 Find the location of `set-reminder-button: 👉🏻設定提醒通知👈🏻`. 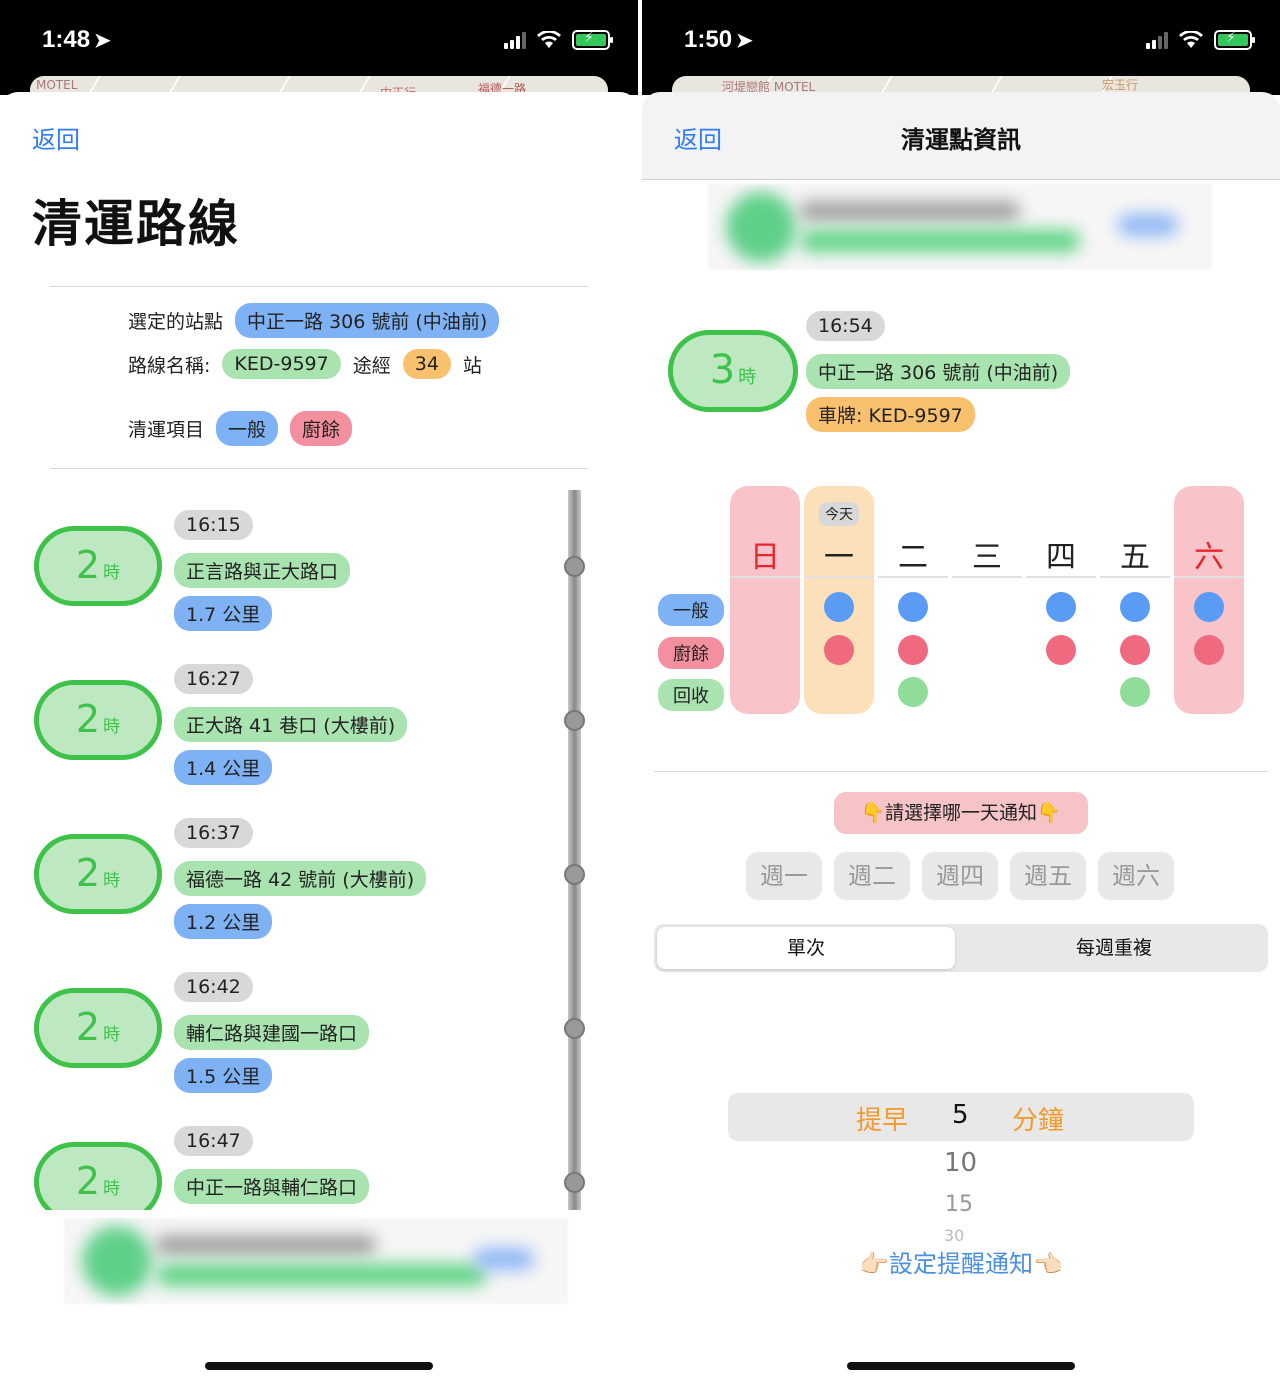

set-reminder-button: 👉🏻設定提醒通知👈🏻 is located at coordinates (961, 1261).